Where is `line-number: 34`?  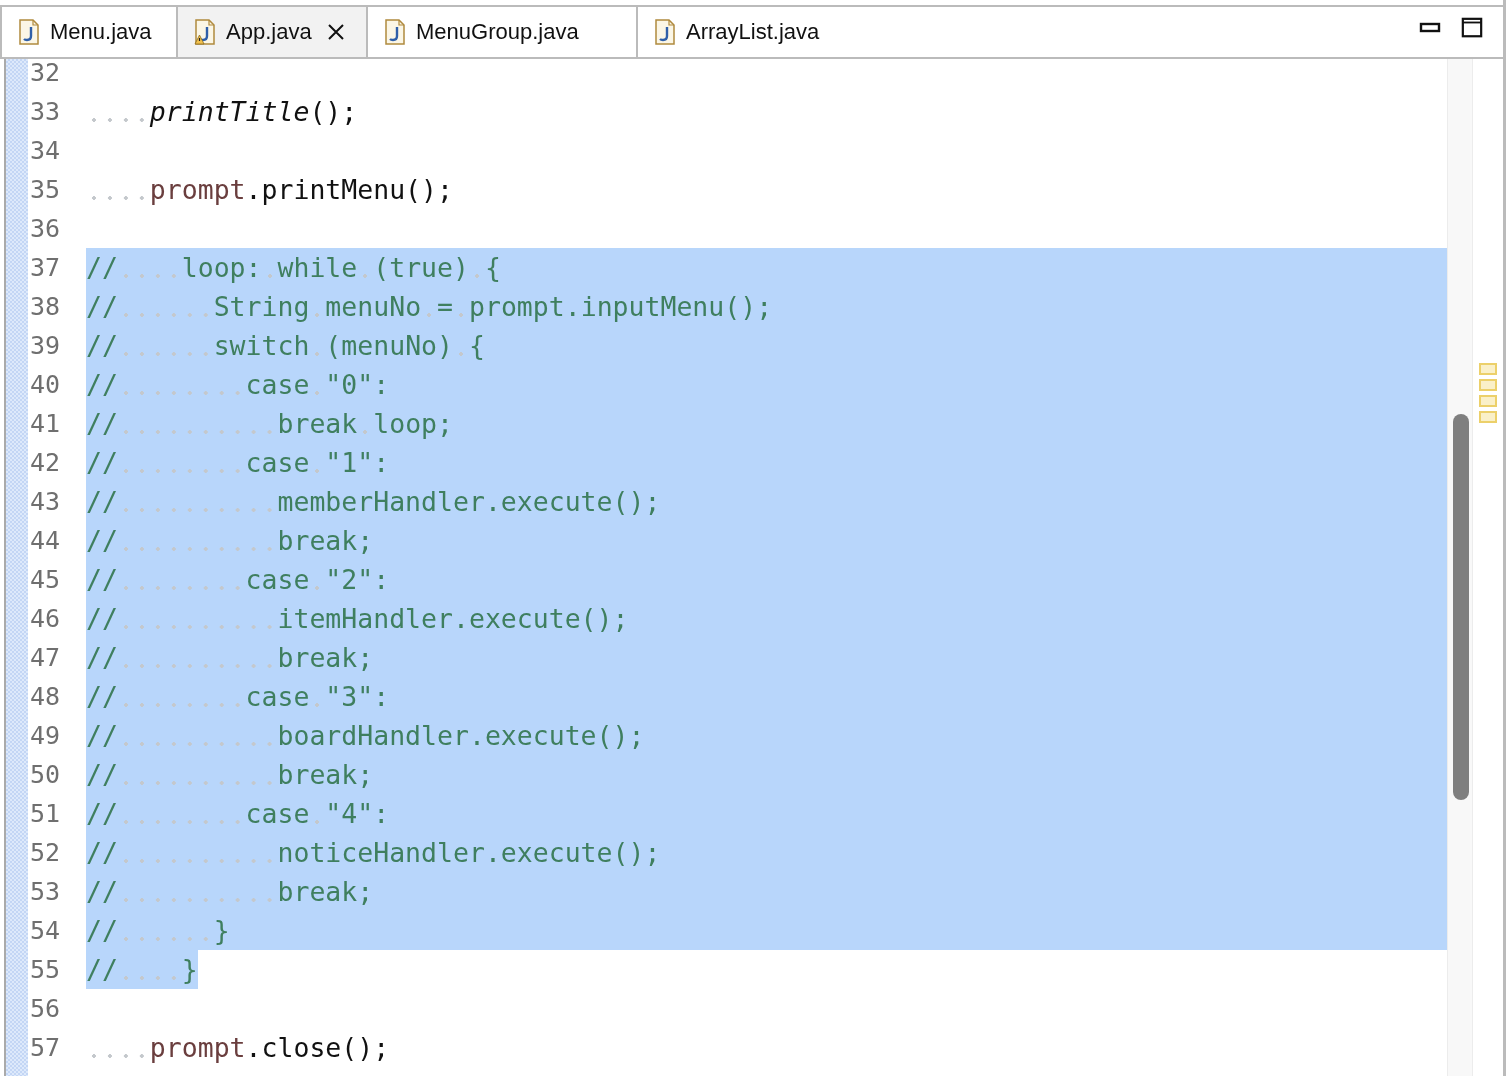
line-number: 34 is located at coordinates (45, 150).